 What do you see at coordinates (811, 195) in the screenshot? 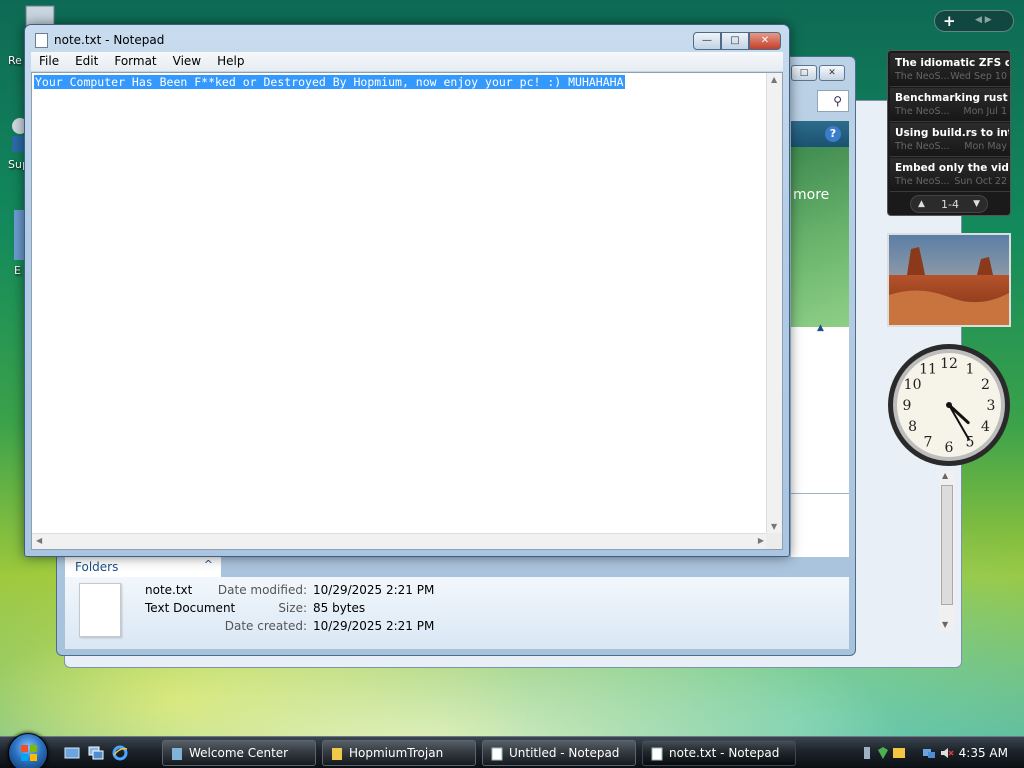
I see `more-text: more` at bounding box center [811, 195].